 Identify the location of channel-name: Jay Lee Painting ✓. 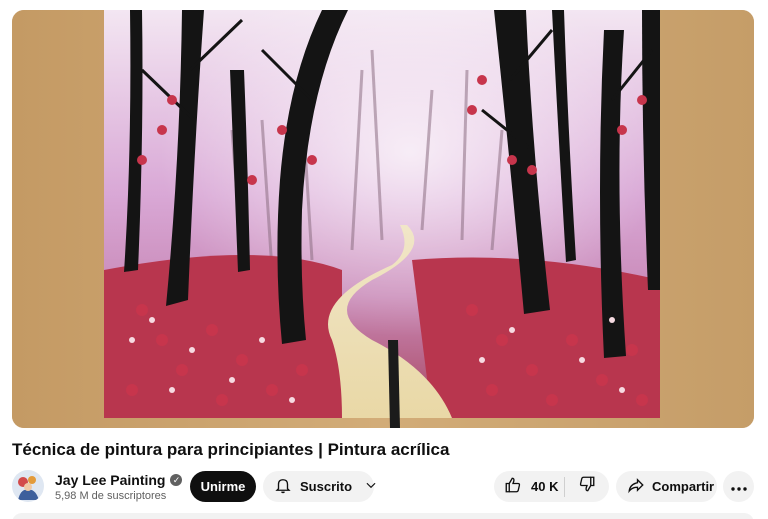
(119, 480).